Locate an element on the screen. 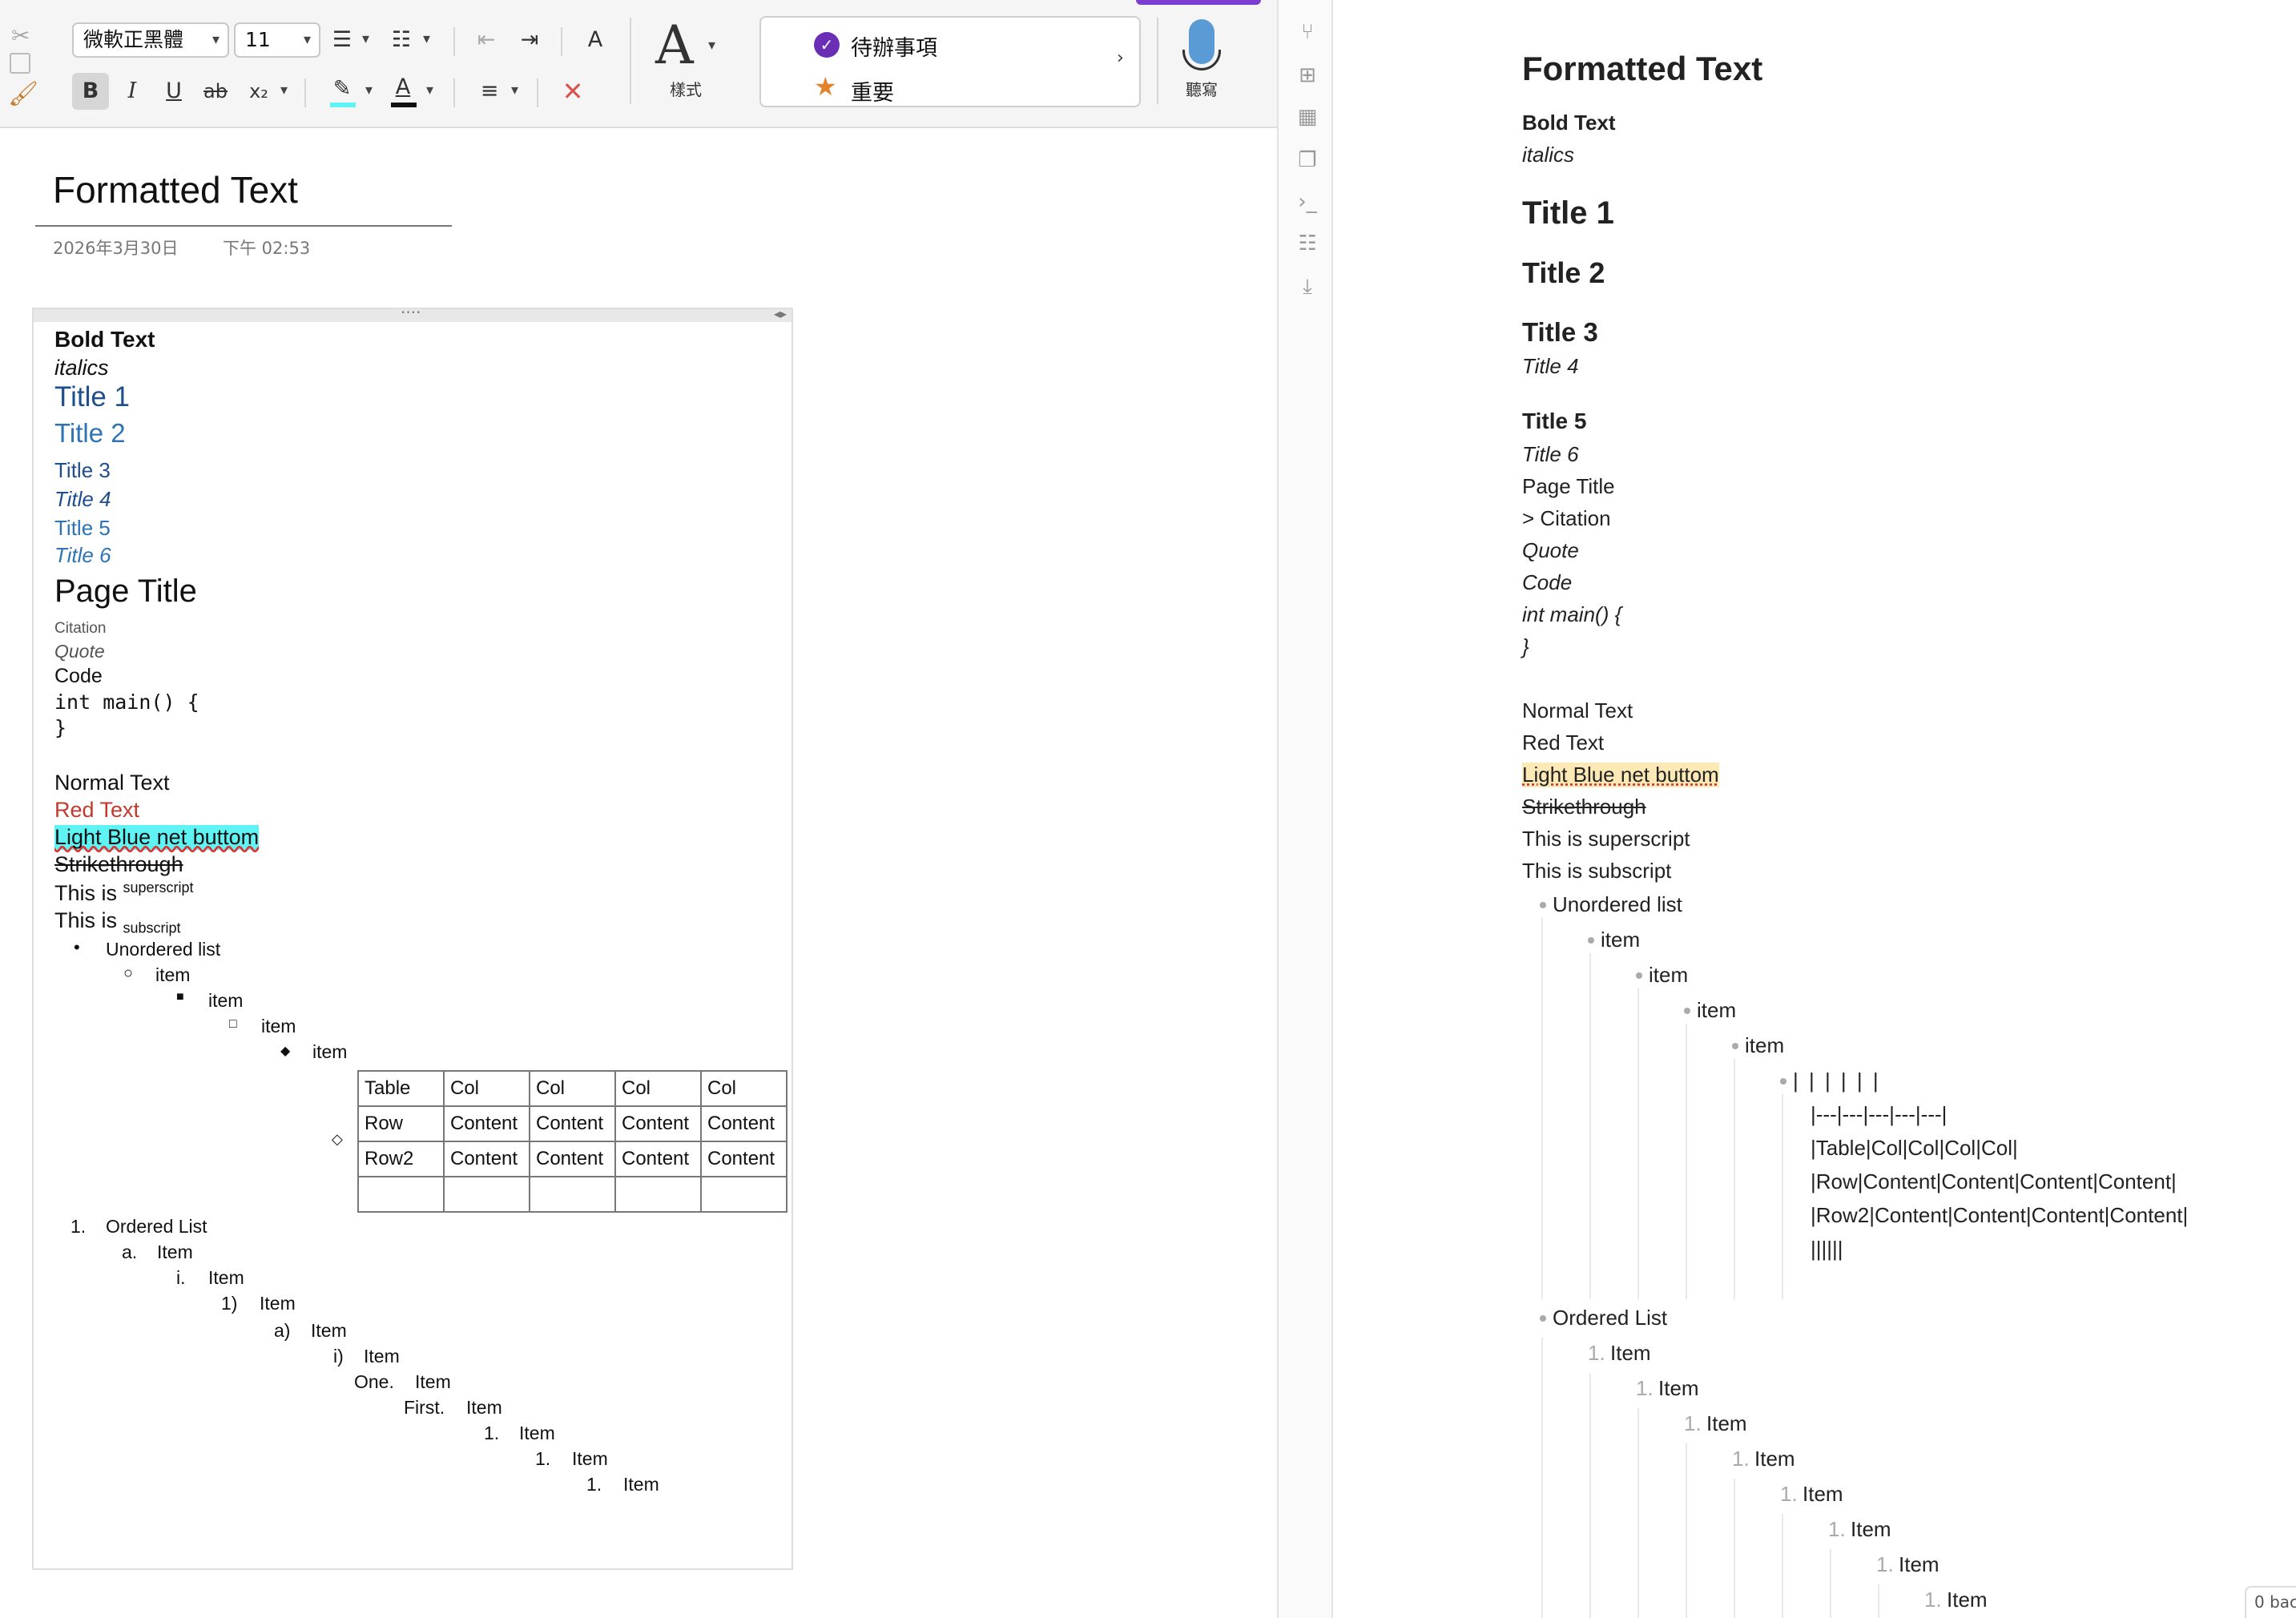 The image size is (2296, 1618). font-size-select: 11 ▾ is located at coordinates (277, 40).